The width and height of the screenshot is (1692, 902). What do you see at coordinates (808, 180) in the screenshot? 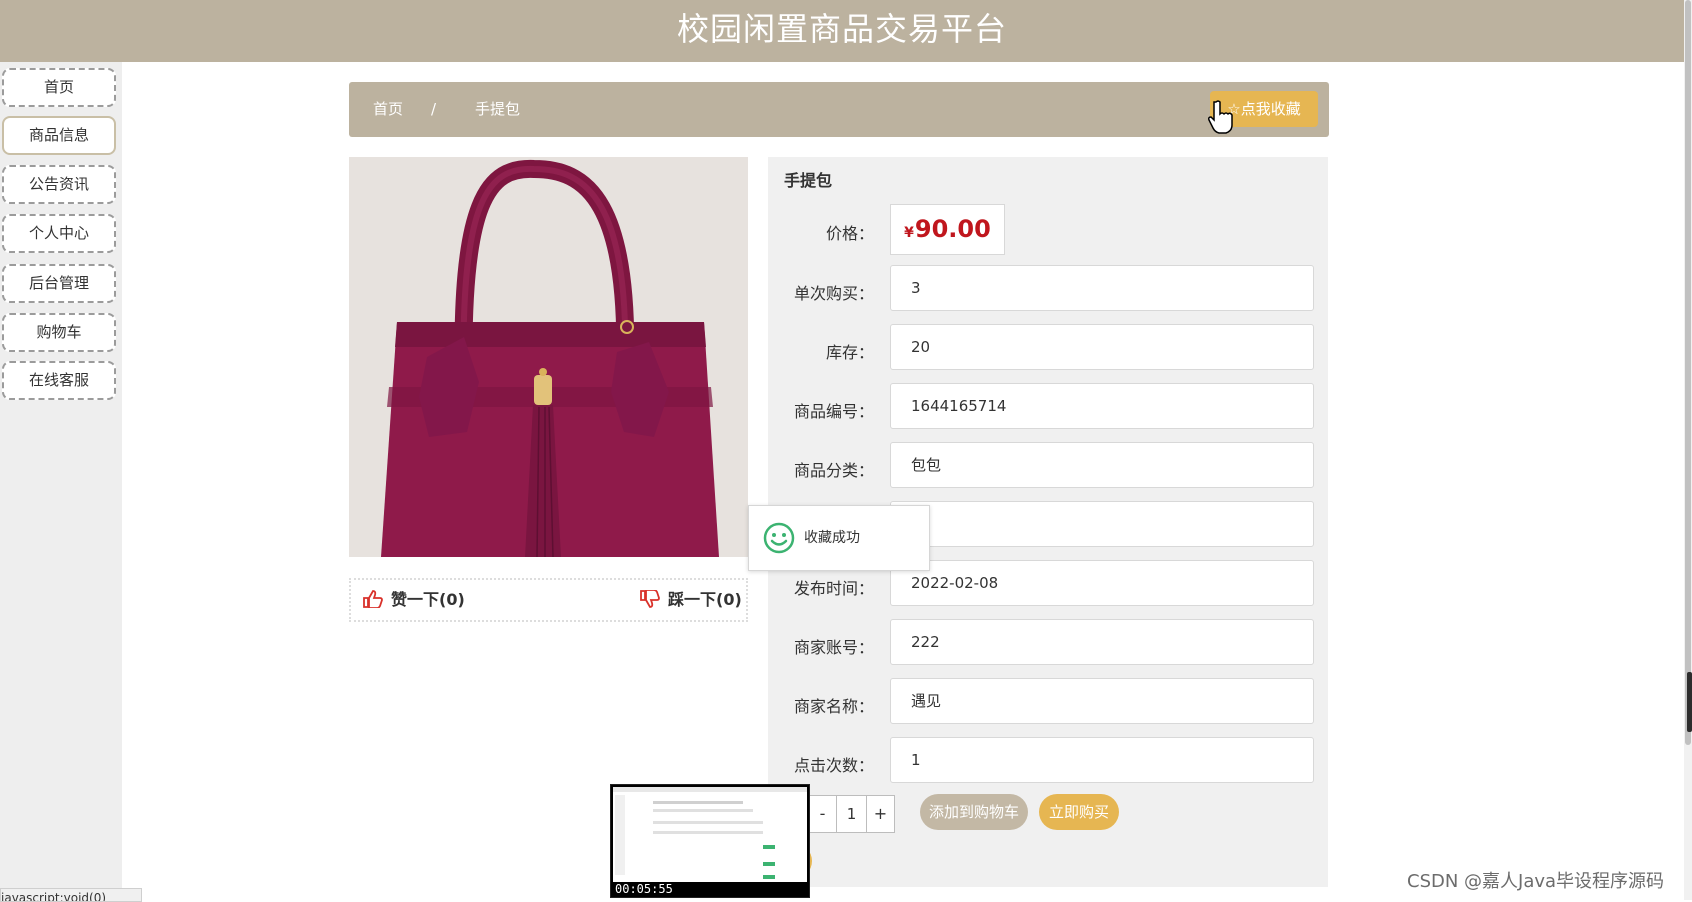
I see `product-name: 手提包` at bounding box center [808, 180].